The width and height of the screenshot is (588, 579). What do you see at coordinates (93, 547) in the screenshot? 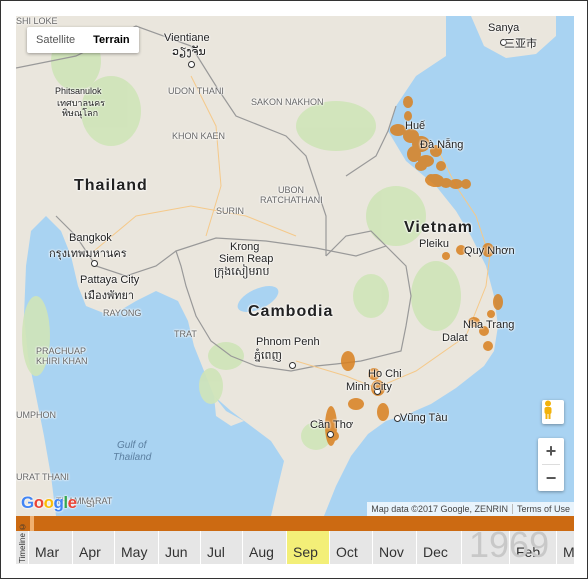
I see `timeline-month: Apr` at bounding box center [93, 547].